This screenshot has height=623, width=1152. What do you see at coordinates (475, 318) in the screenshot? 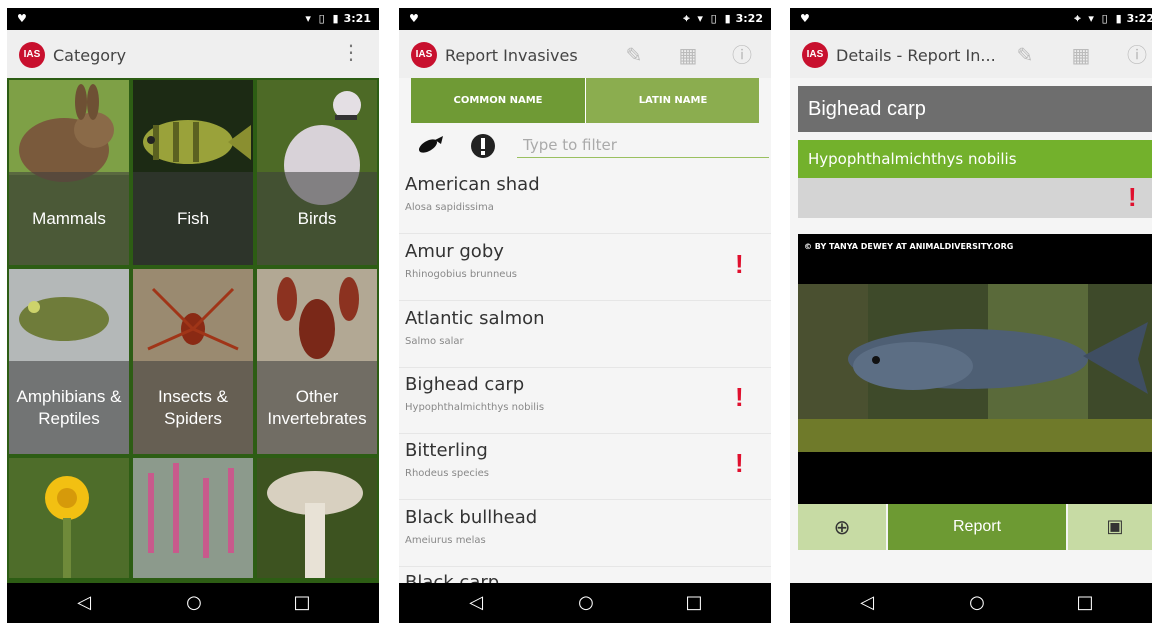
I see `common-name: Atlantic salmon` at bounding box center [475, 318].